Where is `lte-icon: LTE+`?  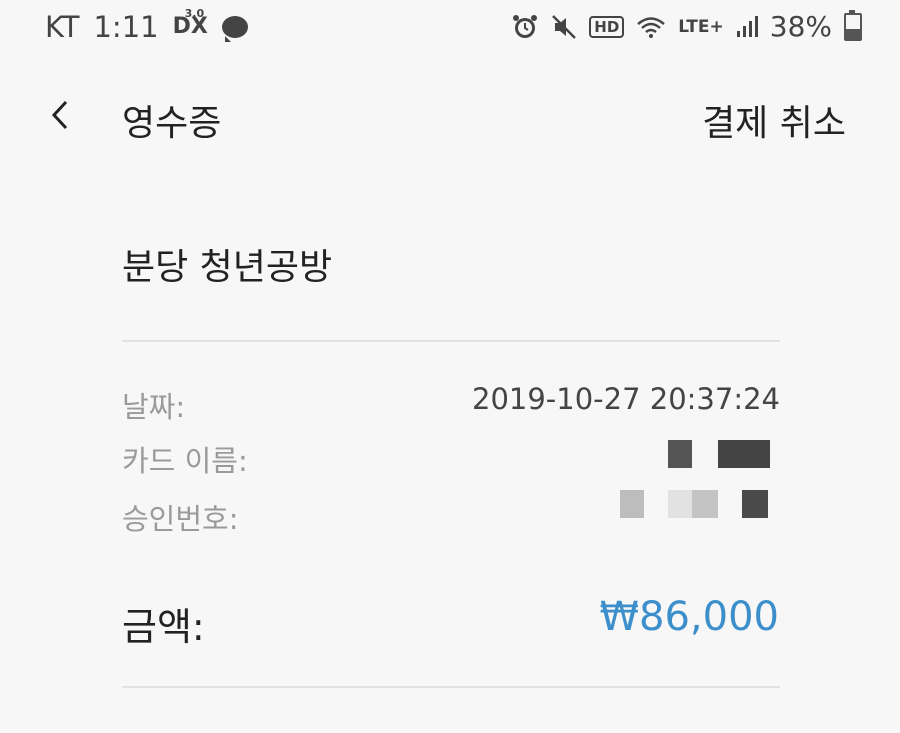 lte-icon: LTE+ is located at coordinates (701, 26).